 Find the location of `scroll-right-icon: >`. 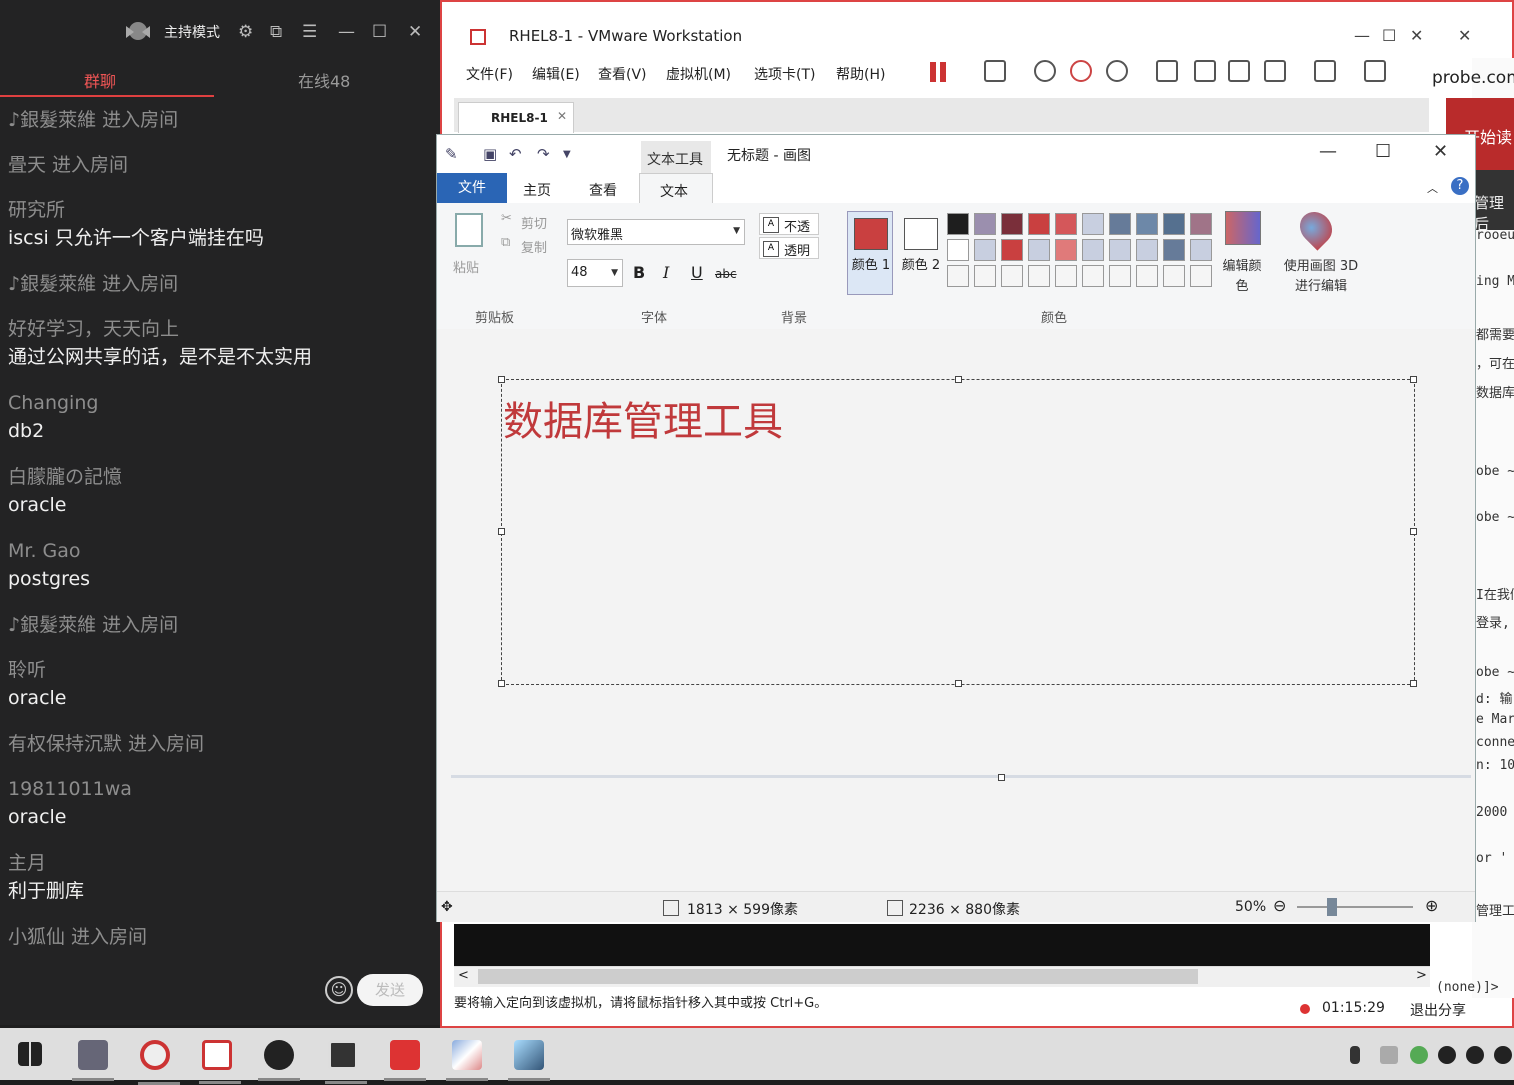

scroll-right-icon: > is located at coordinates (1421, 975).